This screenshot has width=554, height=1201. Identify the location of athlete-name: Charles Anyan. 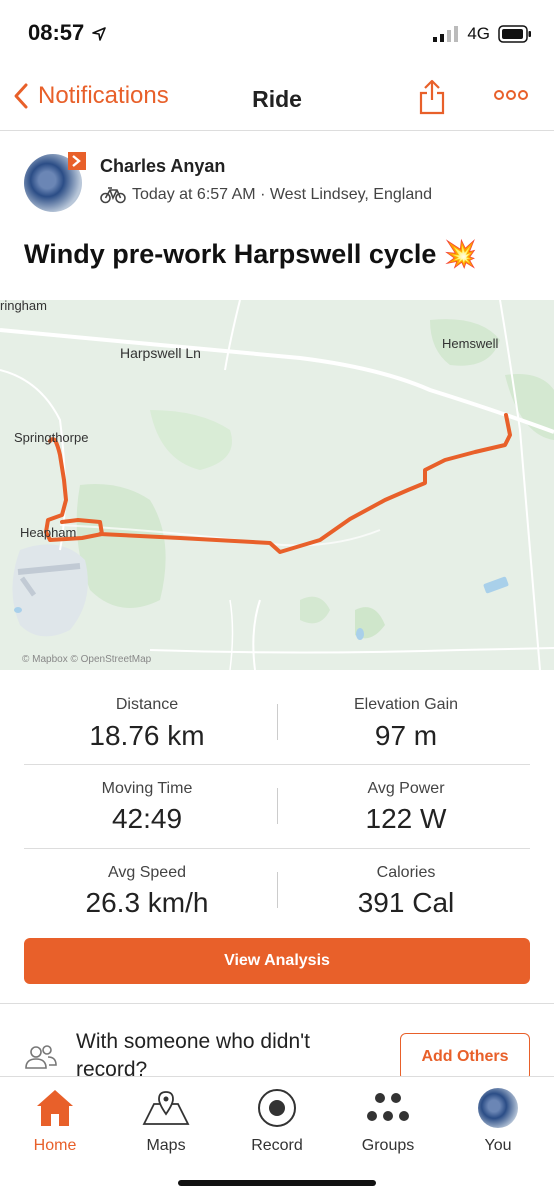
(162, 166).